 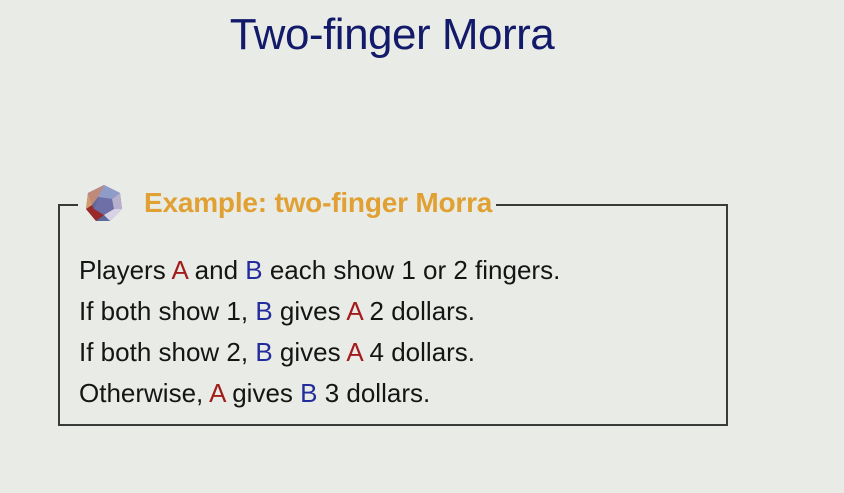 What do you see at coordinates (392, 34) in the screenshot?
I see `slide-title: Two-finger Morra` at bounding box center [392, 34].